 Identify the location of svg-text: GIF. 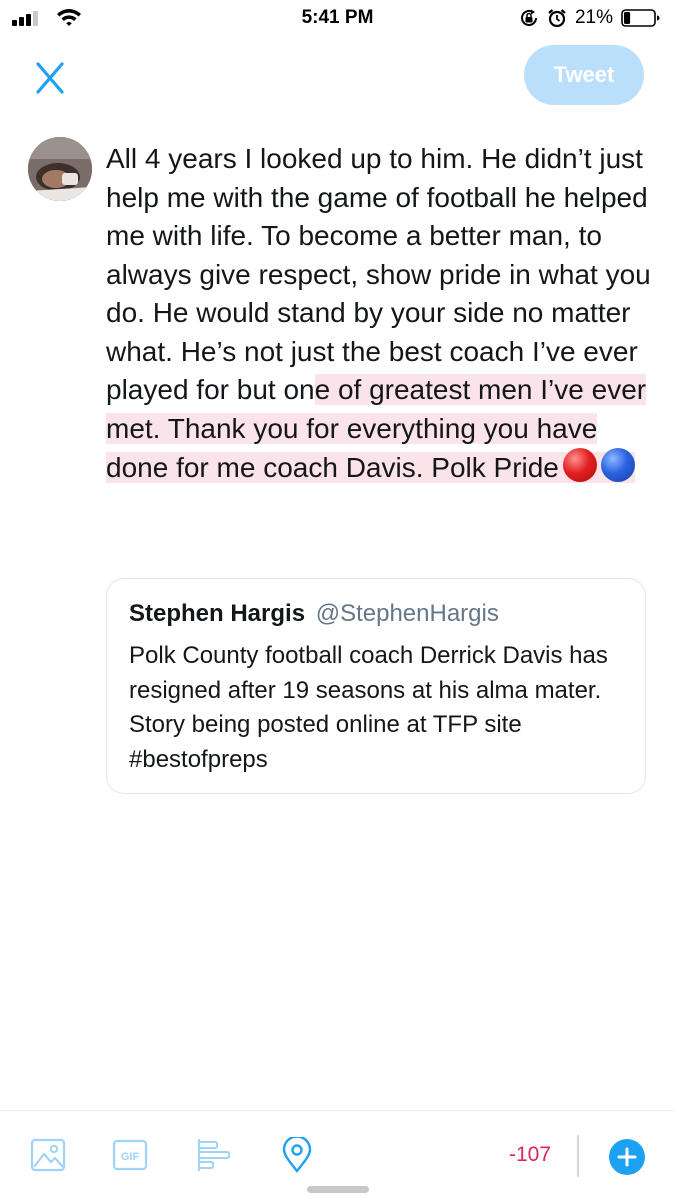
(130, 1157).